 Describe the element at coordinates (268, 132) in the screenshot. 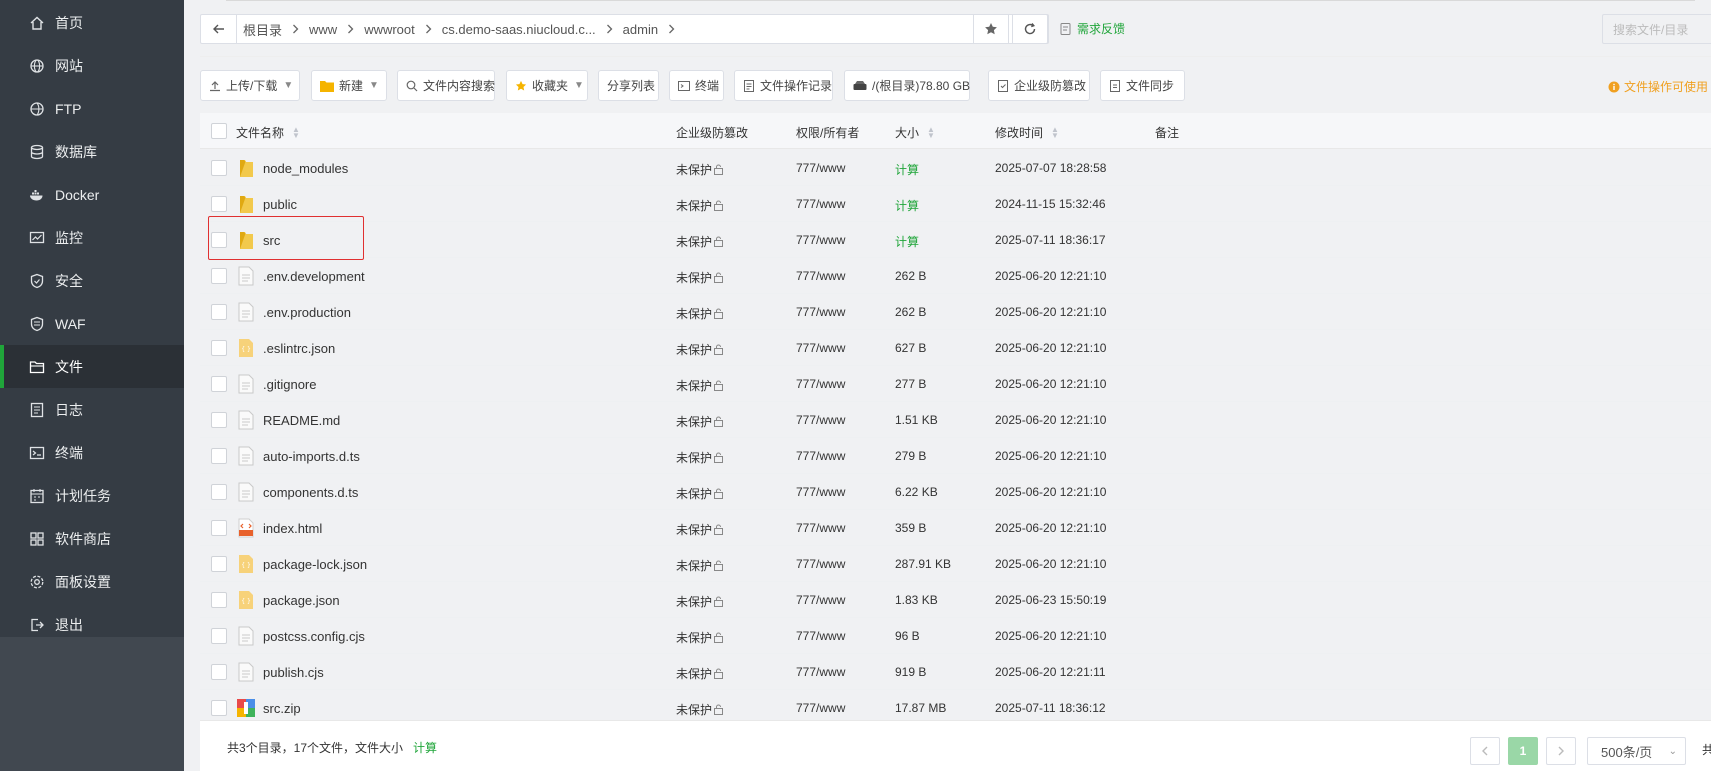

I see `header-name: 文件名称 ▲ ▼` at that location.